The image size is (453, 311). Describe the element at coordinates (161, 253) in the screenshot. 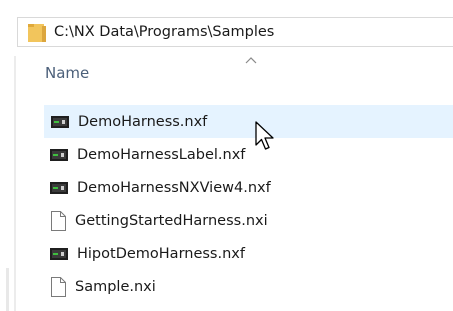

I see `file-name: HipotDemoHarness.nxf` at that location.